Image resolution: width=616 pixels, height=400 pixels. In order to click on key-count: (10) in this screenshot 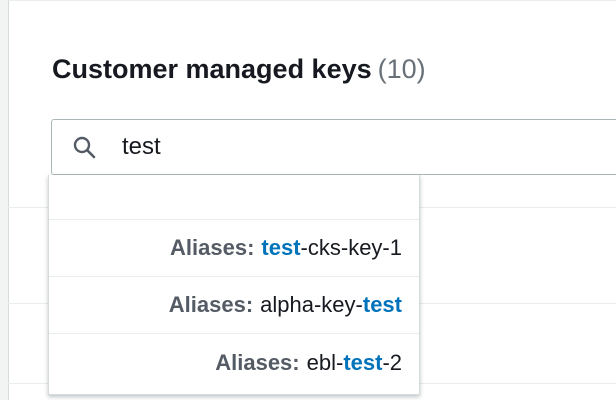, I will do `click(401, 69)`.